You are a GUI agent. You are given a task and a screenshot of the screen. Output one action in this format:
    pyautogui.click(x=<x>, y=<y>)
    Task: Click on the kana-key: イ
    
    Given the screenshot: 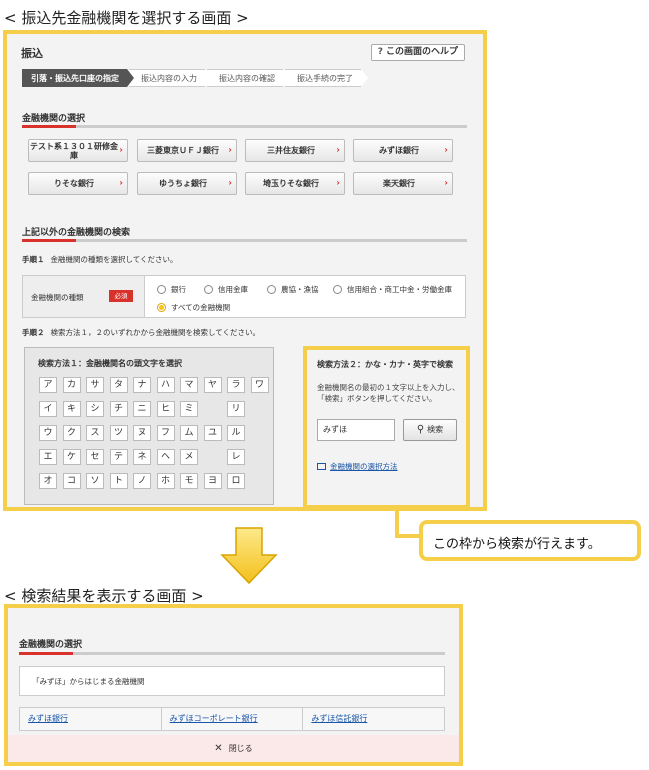 What is the action you would take?
    pyautogui.click(x=48, y=409)
    